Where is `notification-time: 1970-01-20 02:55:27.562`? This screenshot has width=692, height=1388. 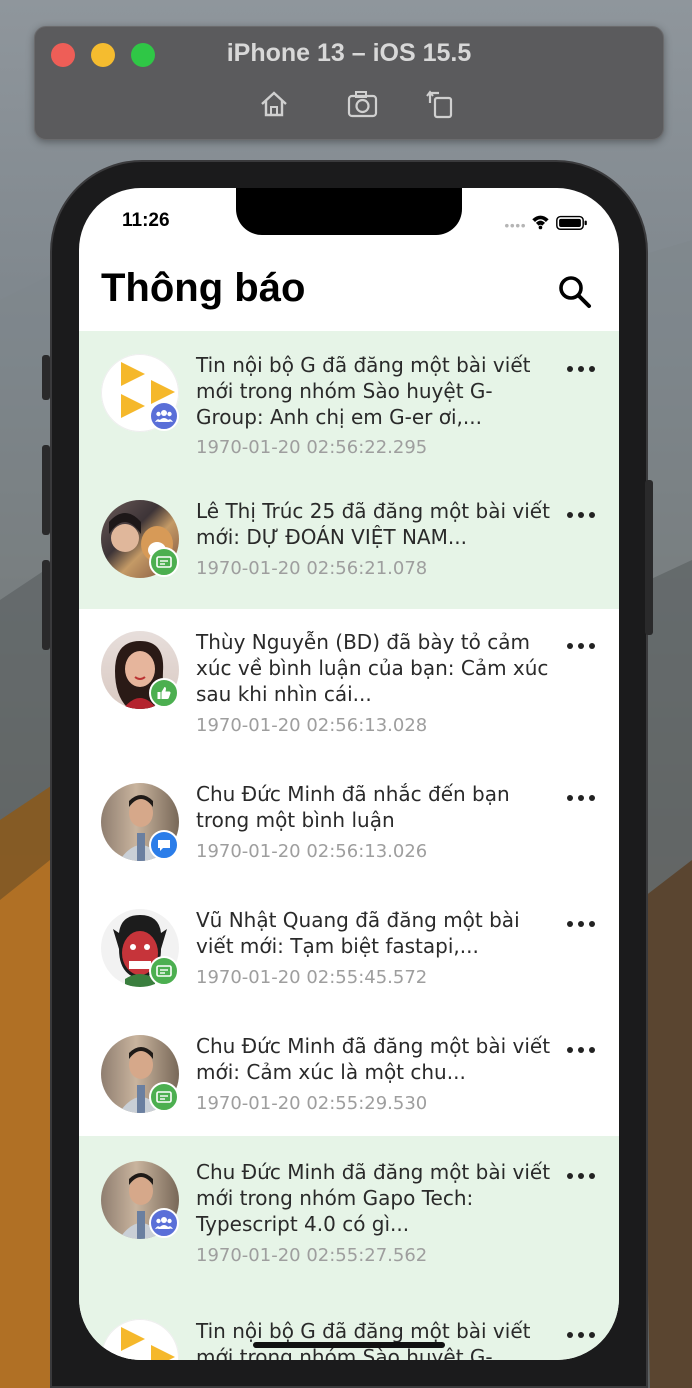
notification-time: 1970-01-20 02:55:27.562 is located at coordinates (312, 1255).